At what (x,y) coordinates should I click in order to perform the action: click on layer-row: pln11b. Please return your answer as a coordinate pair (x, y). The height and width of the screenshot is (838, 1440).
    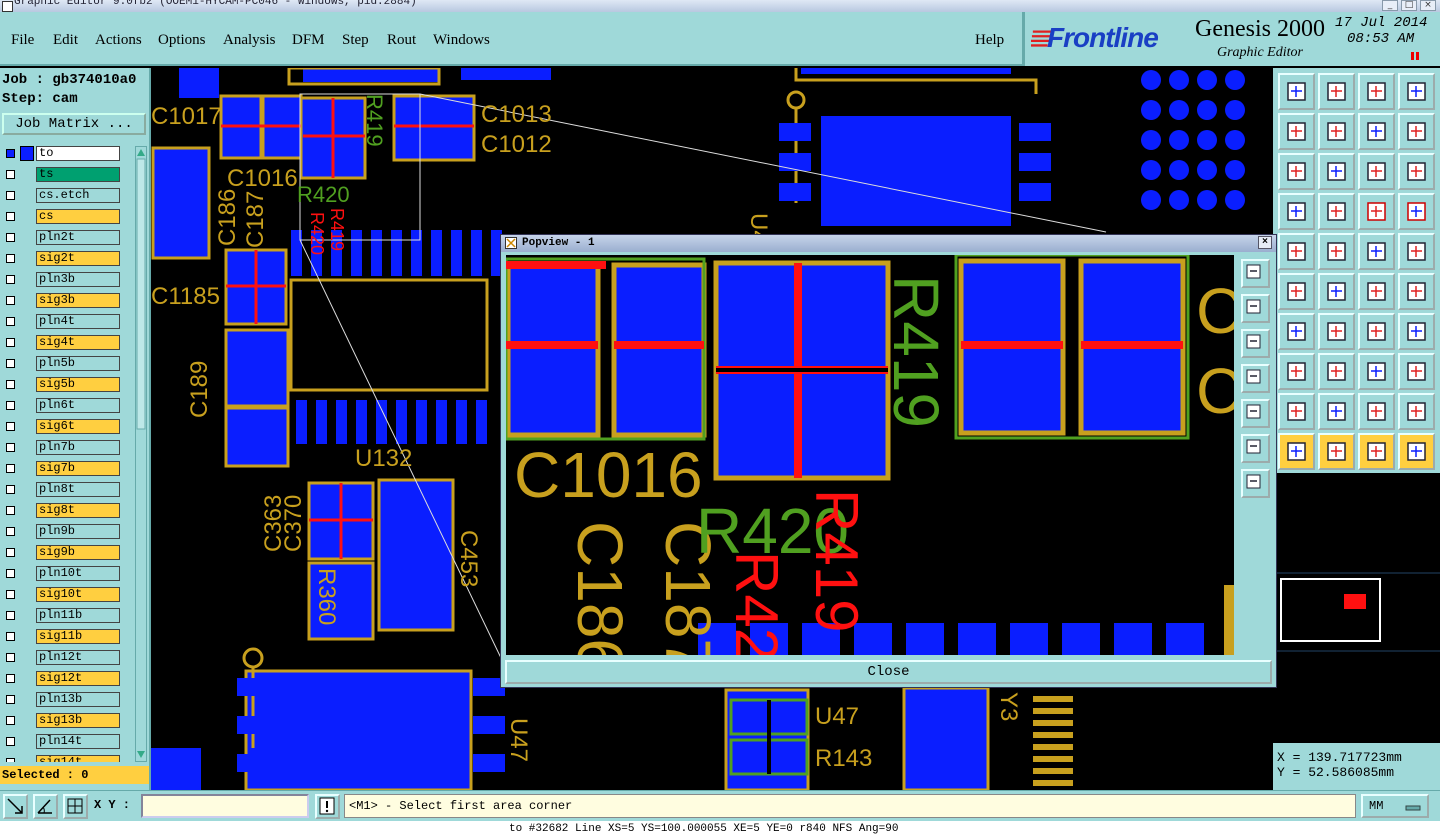
    Looking at the image, I should click on (67, 616).